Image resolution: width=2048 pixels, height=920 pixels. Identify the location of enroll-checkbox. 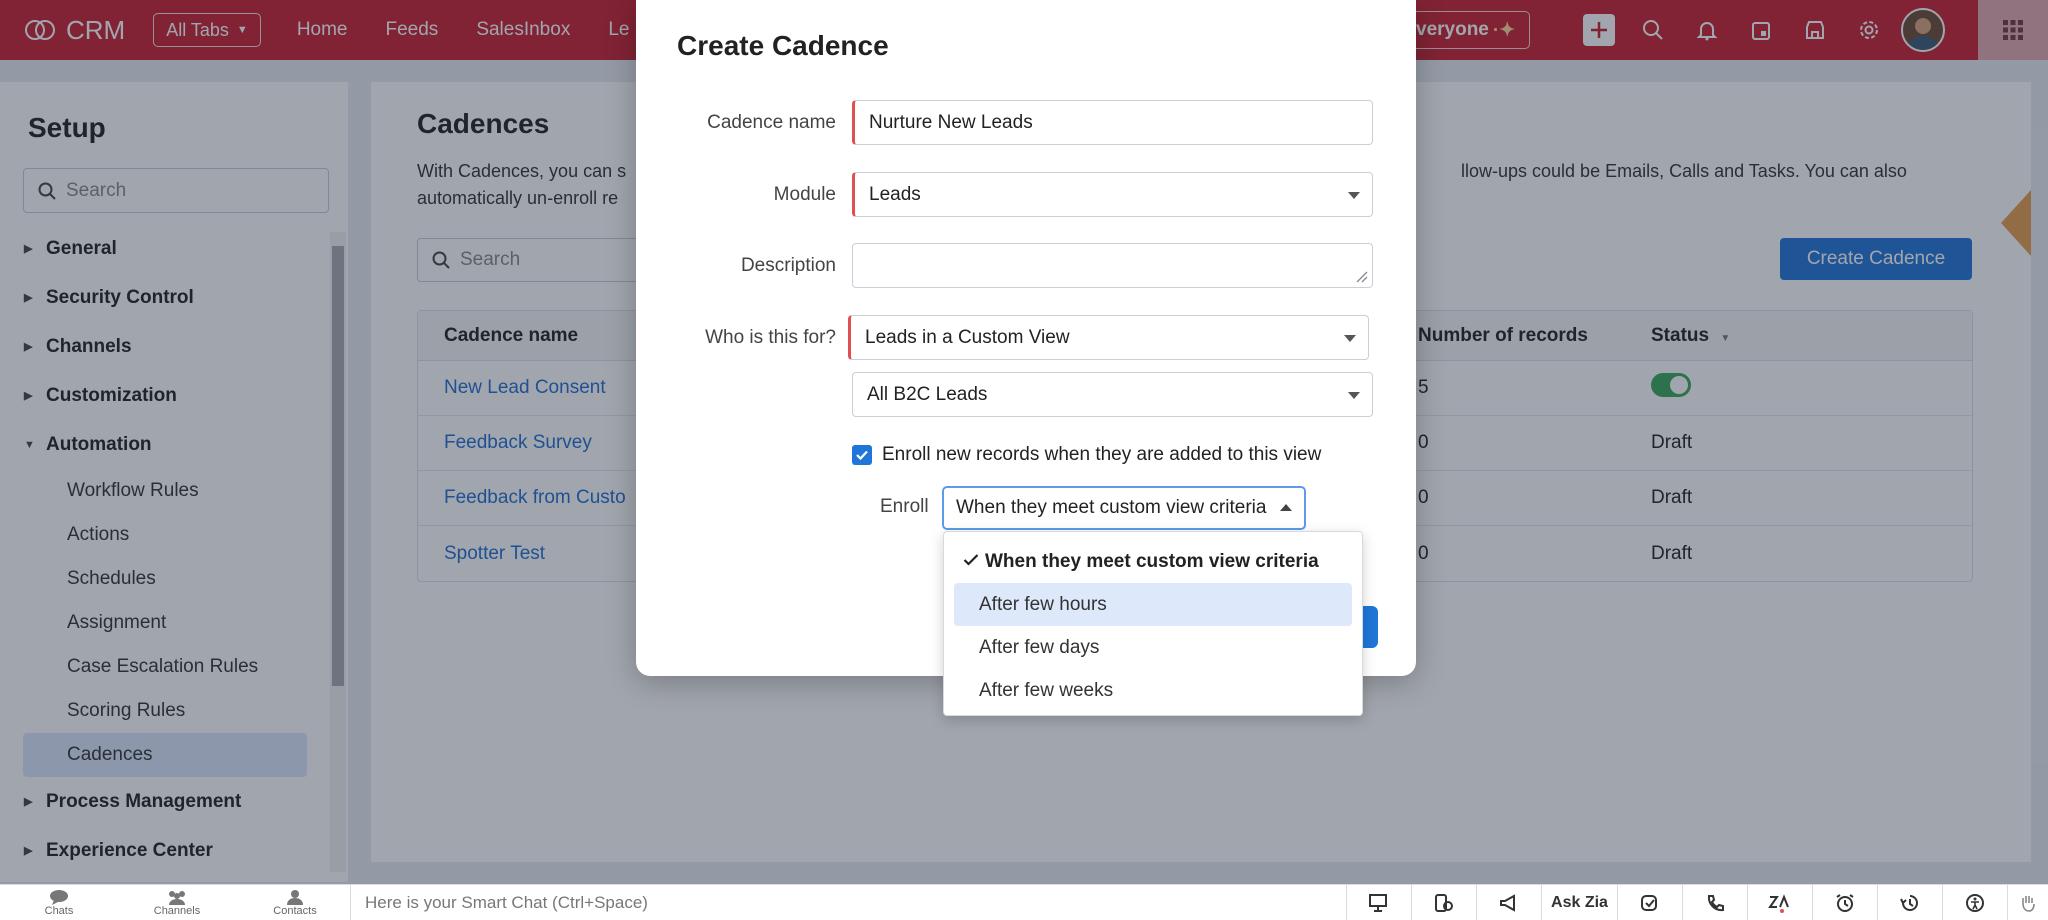
(862, 455).